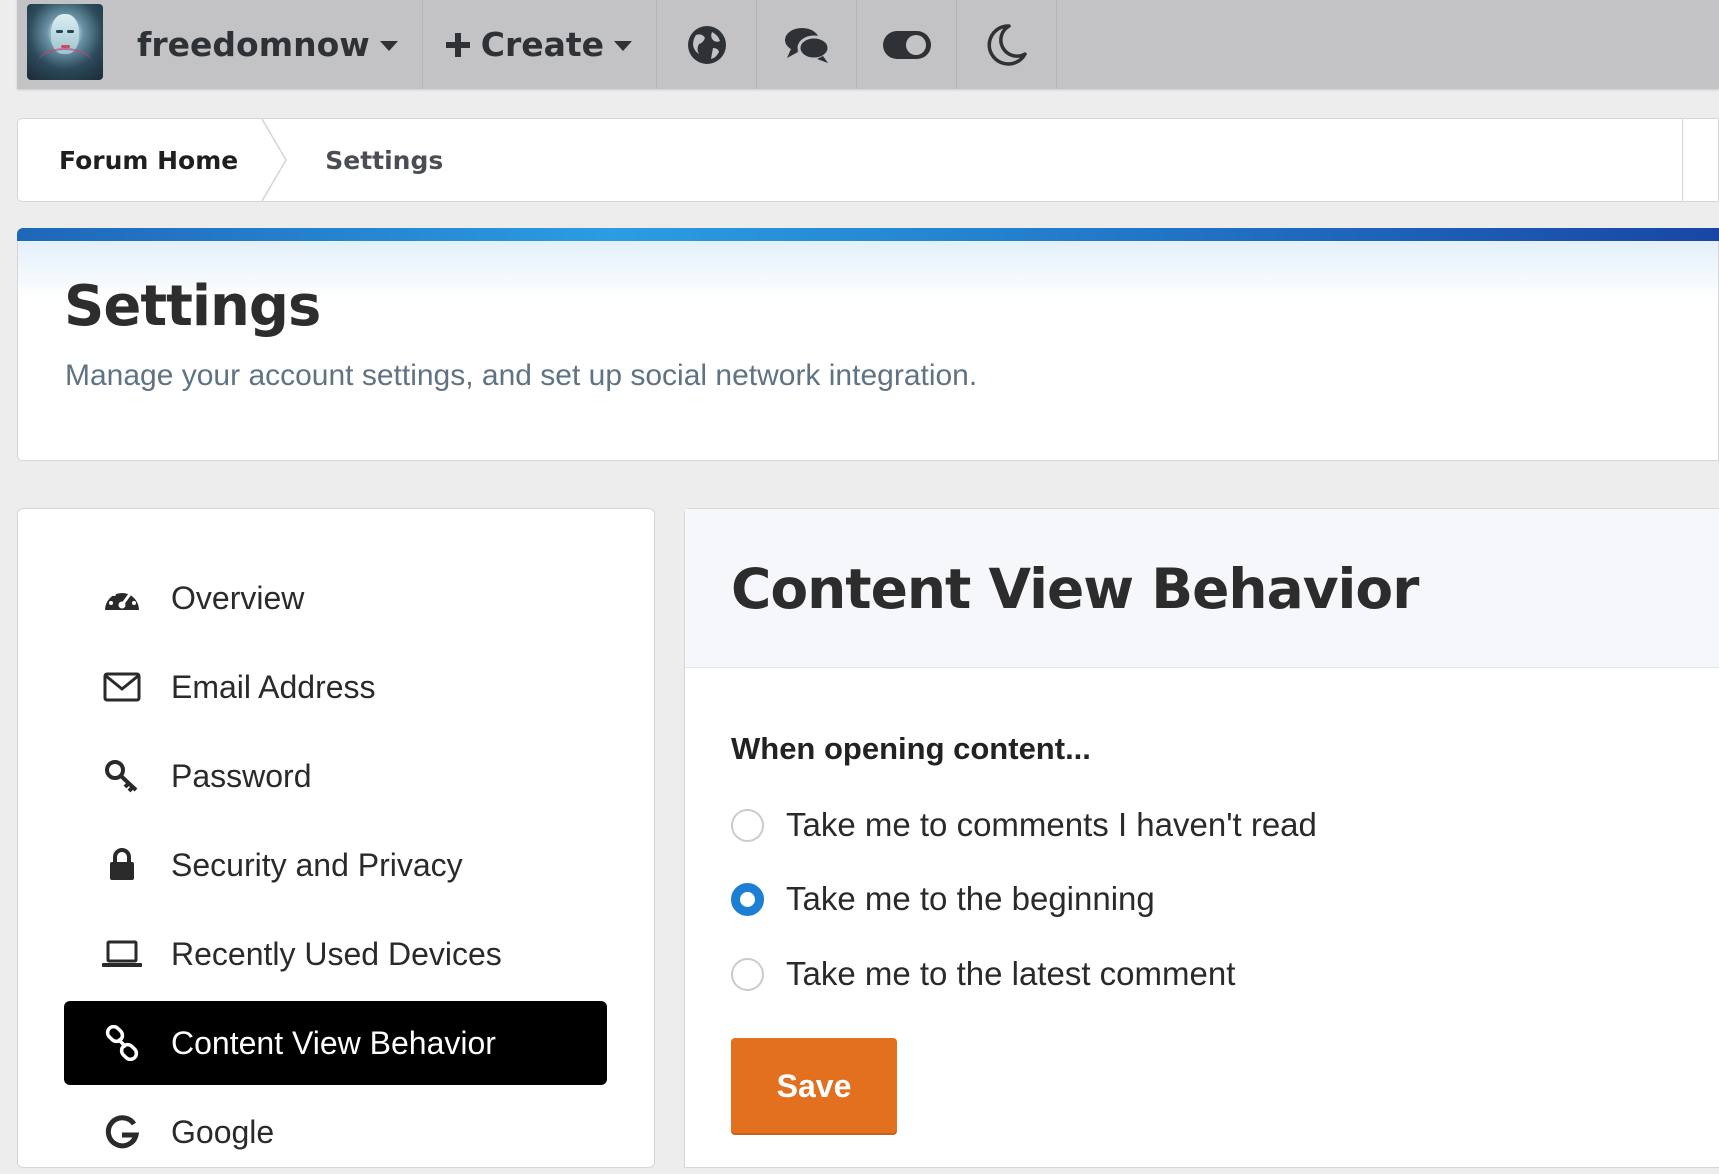 The height and width of the screenshot is (1174, 1719). Describe the element at coordinates (747, 899) in the screenshot. I see `radio-beginning` at that location.